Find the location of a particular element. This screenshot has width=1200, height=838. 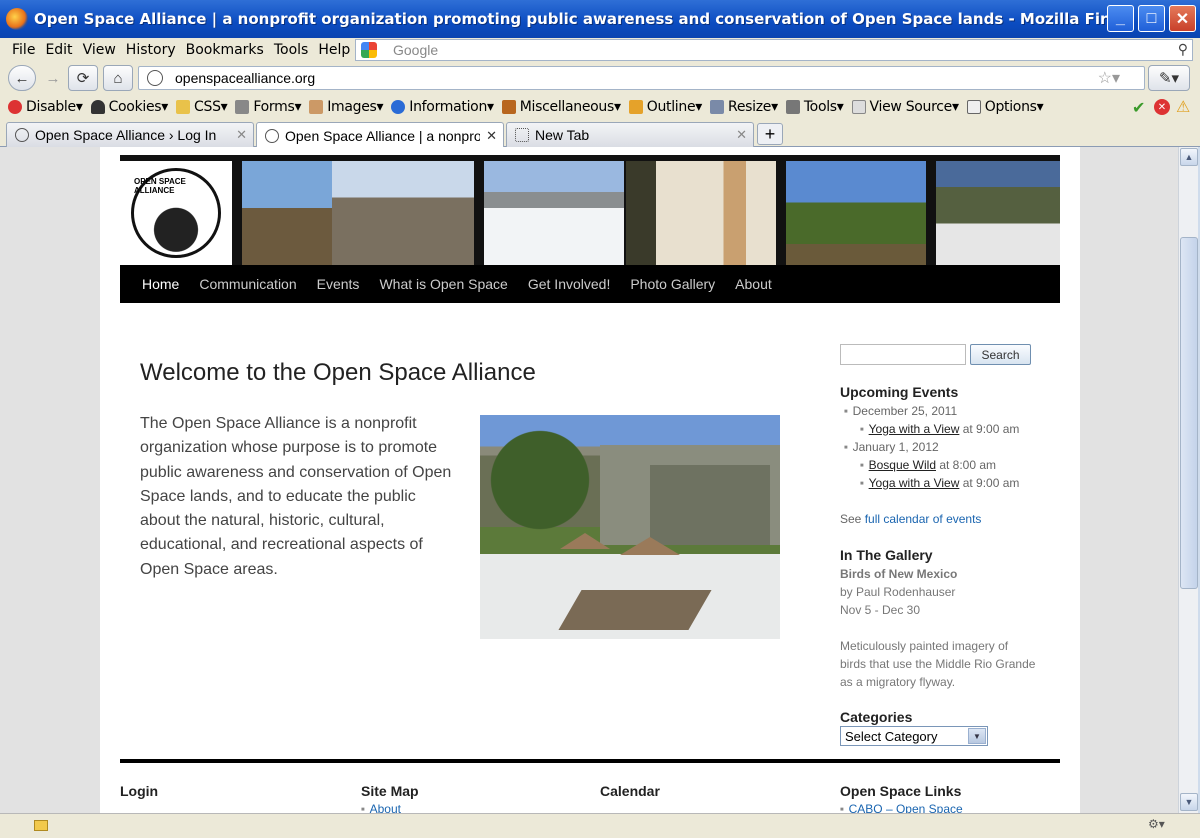

address-bar: openspacealliance.org ☆▾ is located at coordinates (641, 78).